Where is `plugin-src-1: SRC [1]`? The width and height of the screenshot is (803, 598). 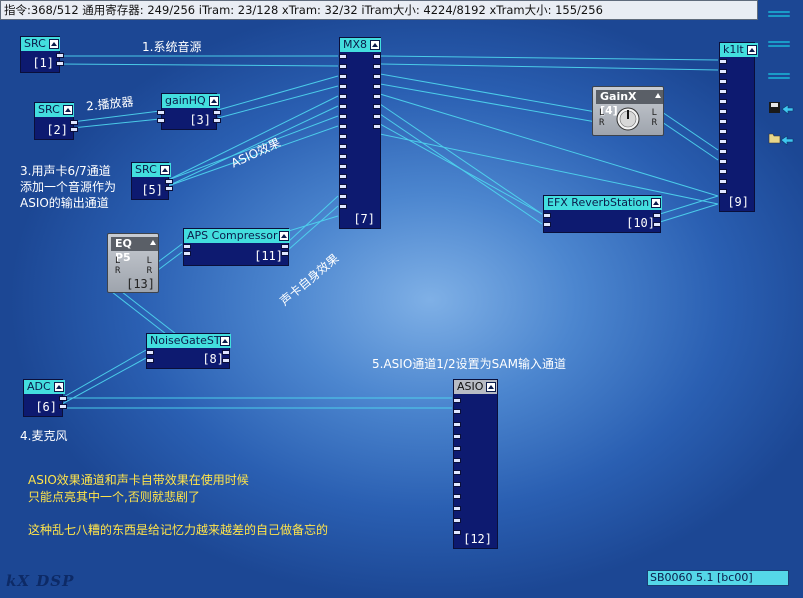
plugin-src-1: SRC [1] is located at coordinates (42, 54).